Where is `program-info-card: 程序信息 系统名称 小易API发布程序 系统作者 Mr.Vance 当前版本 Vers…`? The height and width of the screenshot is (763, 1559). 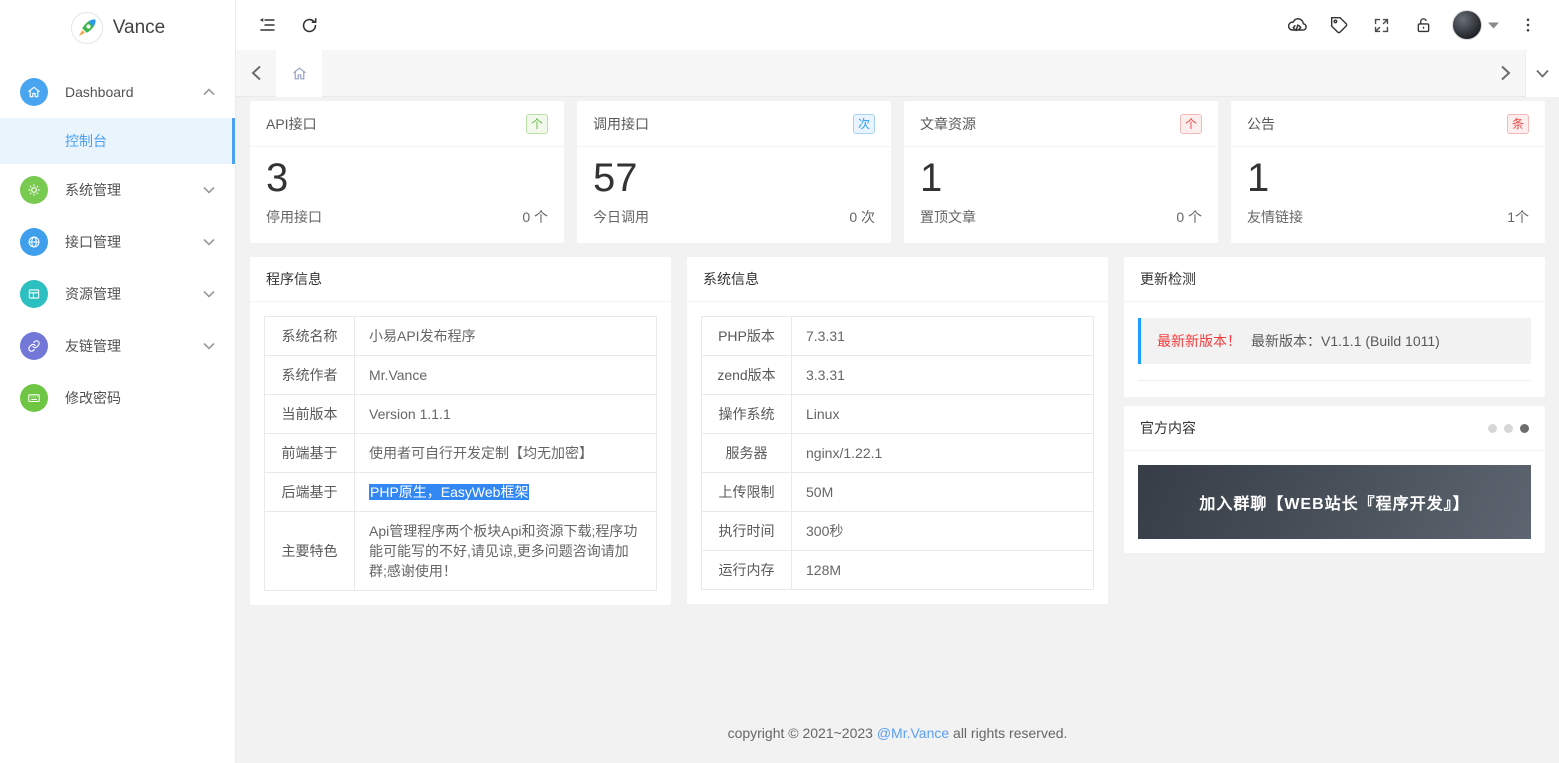
program-info-card: 程序信息 系统名称 小易API发布程序 系统作者 Mr.Vance 当前版本 Vers… is located at coordinates (460, 431).